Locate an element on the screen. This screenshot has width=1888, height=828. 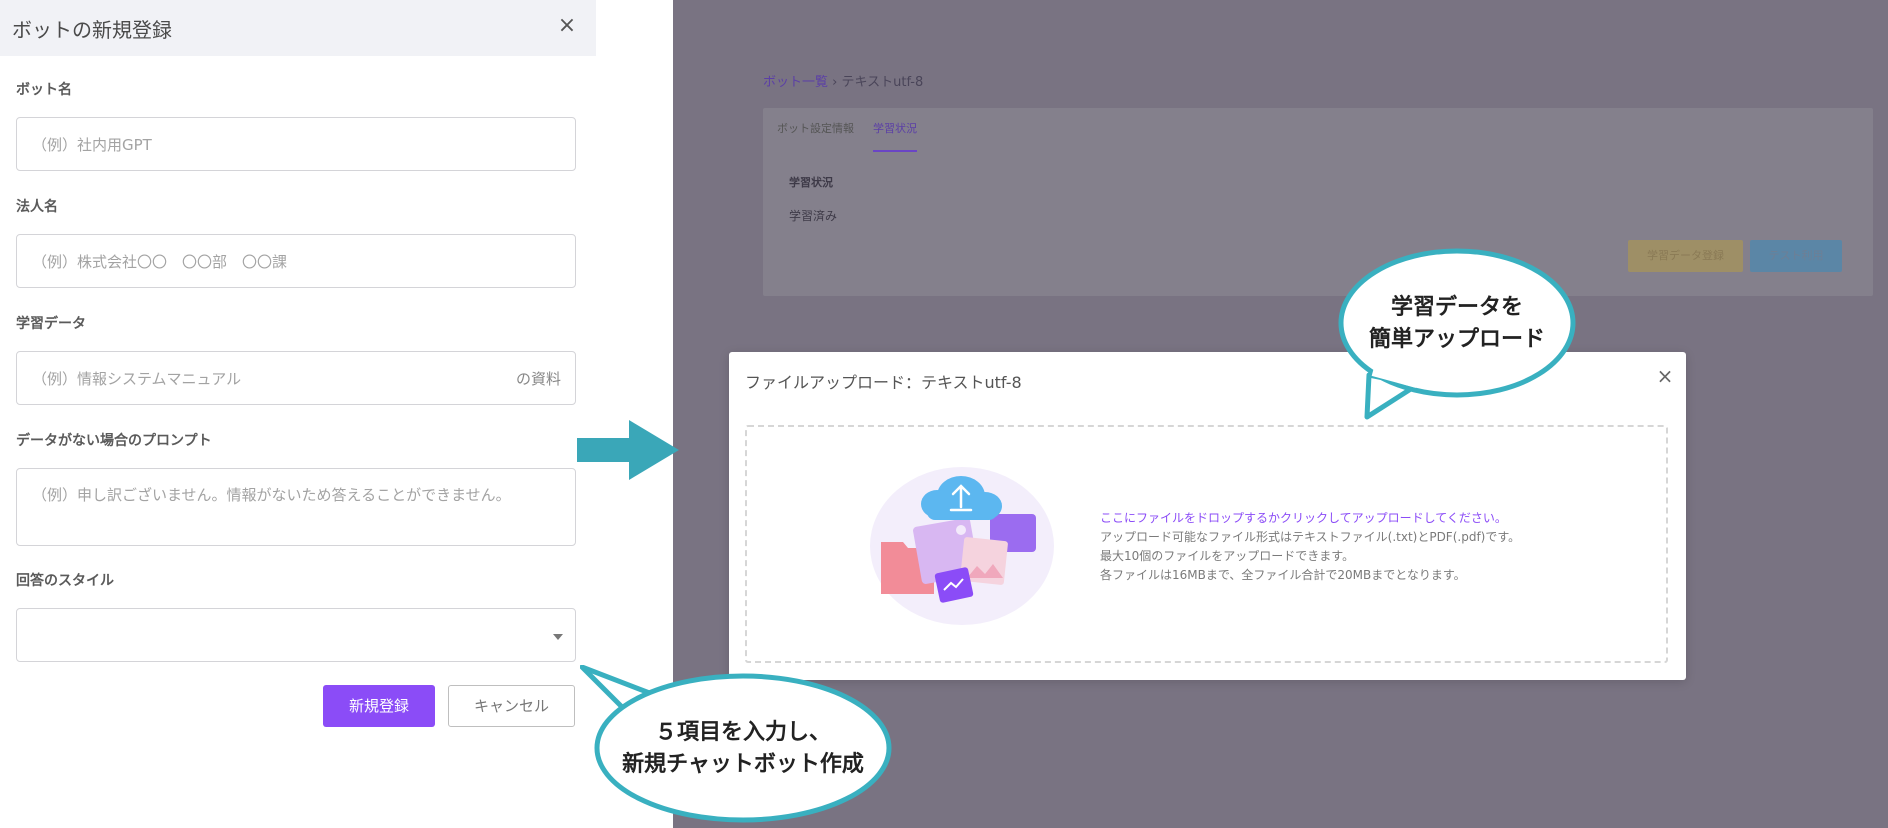
tab-bot-settings: ボット設定情報 is located at coordinates (815, 128).